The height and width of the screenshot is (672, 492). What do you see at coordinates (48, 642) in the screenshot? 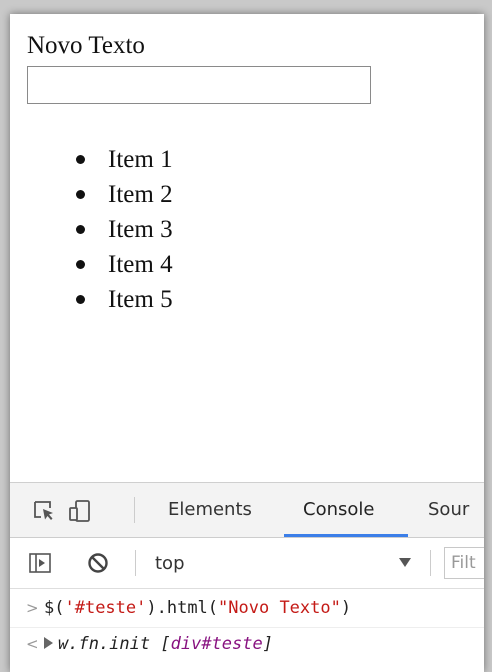
I see `expand-triangle-icon` at bounding box center [48, 642].